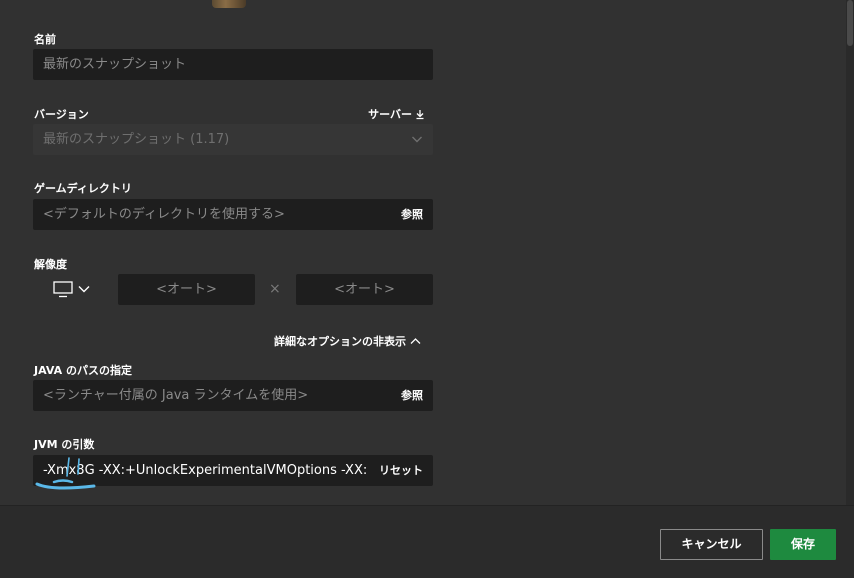 The height and width of the screenshot is (578, 854). Describe the element at coordinates (390, 114) in the screenshot. I see `server-label: サーバー` at that location.